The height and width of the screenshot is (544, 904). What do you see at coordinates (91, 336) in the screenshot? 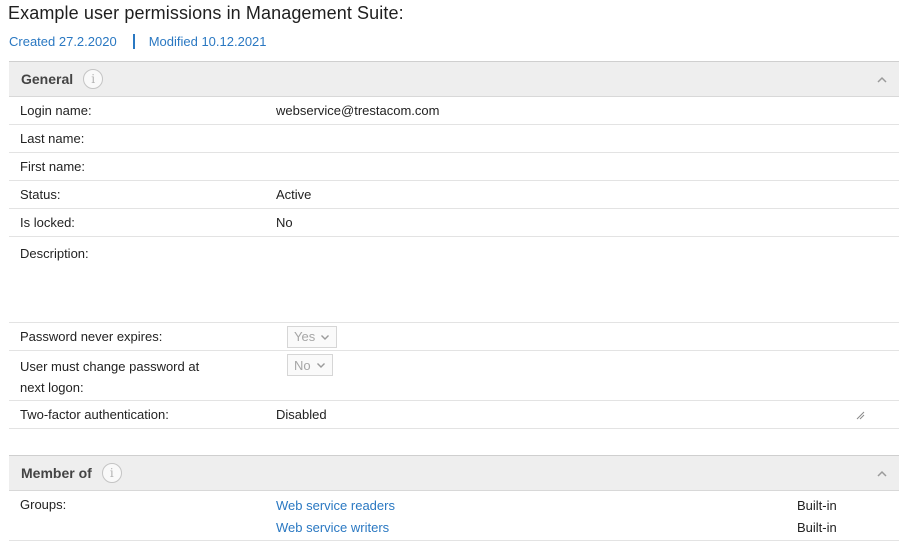
I see `password-never-expires-label: Password never expires:` at bounding box center [91, 336].